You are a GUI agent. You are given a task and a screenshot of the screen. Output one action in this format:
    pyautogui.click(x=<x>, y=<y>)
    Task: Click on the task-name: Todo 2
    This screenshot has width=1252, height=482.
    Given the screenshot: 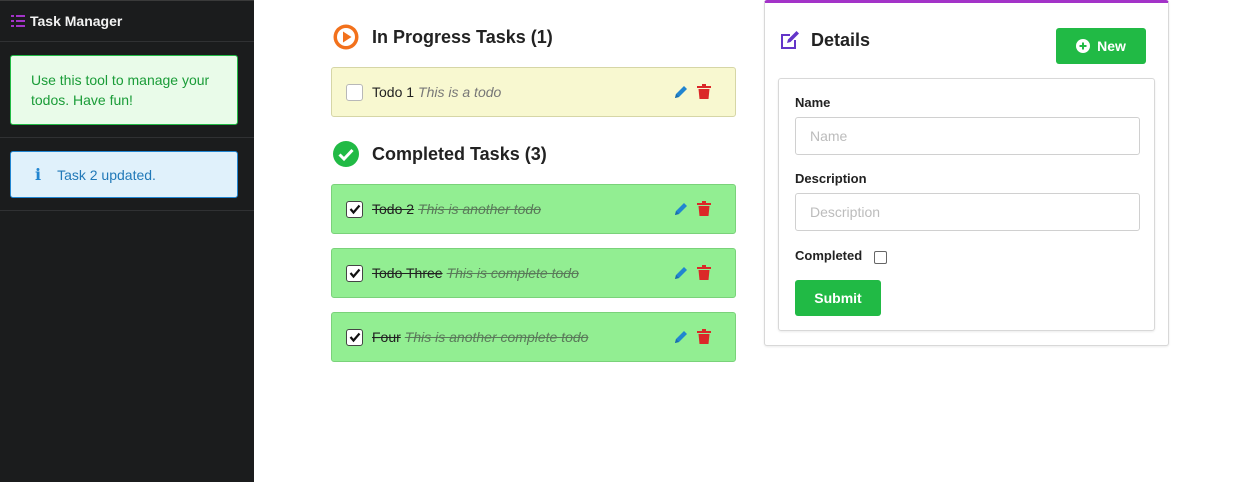 What is the action you would take?
    pyautogui.click(x=393, y=209)
    